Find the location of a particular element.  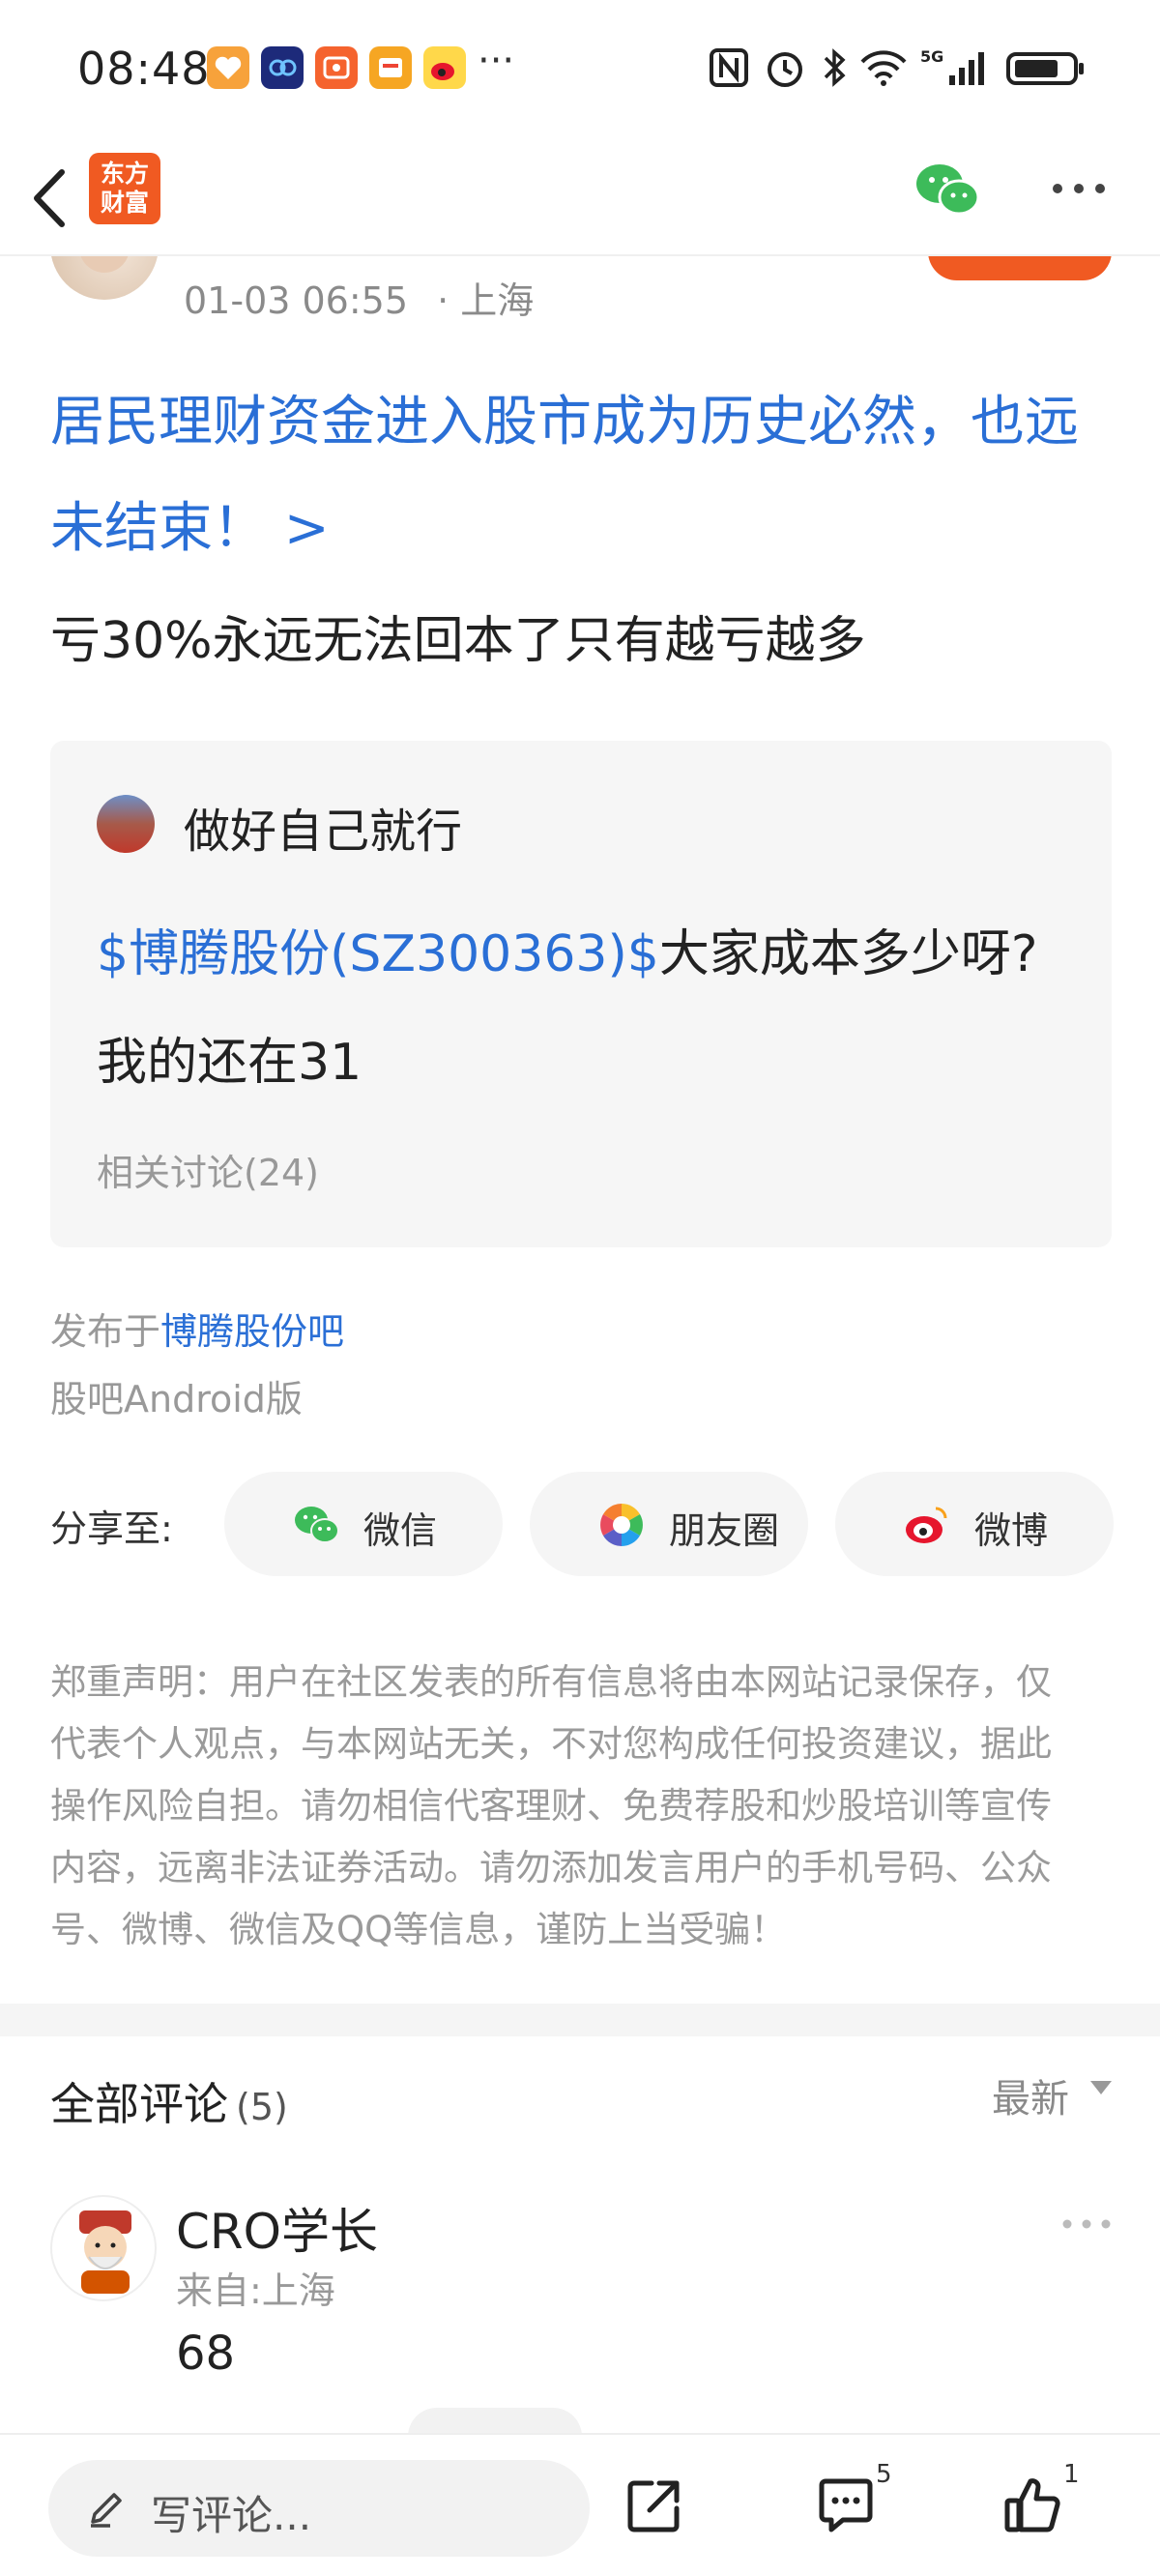

section-divider is located at coordinates (580, 2020).